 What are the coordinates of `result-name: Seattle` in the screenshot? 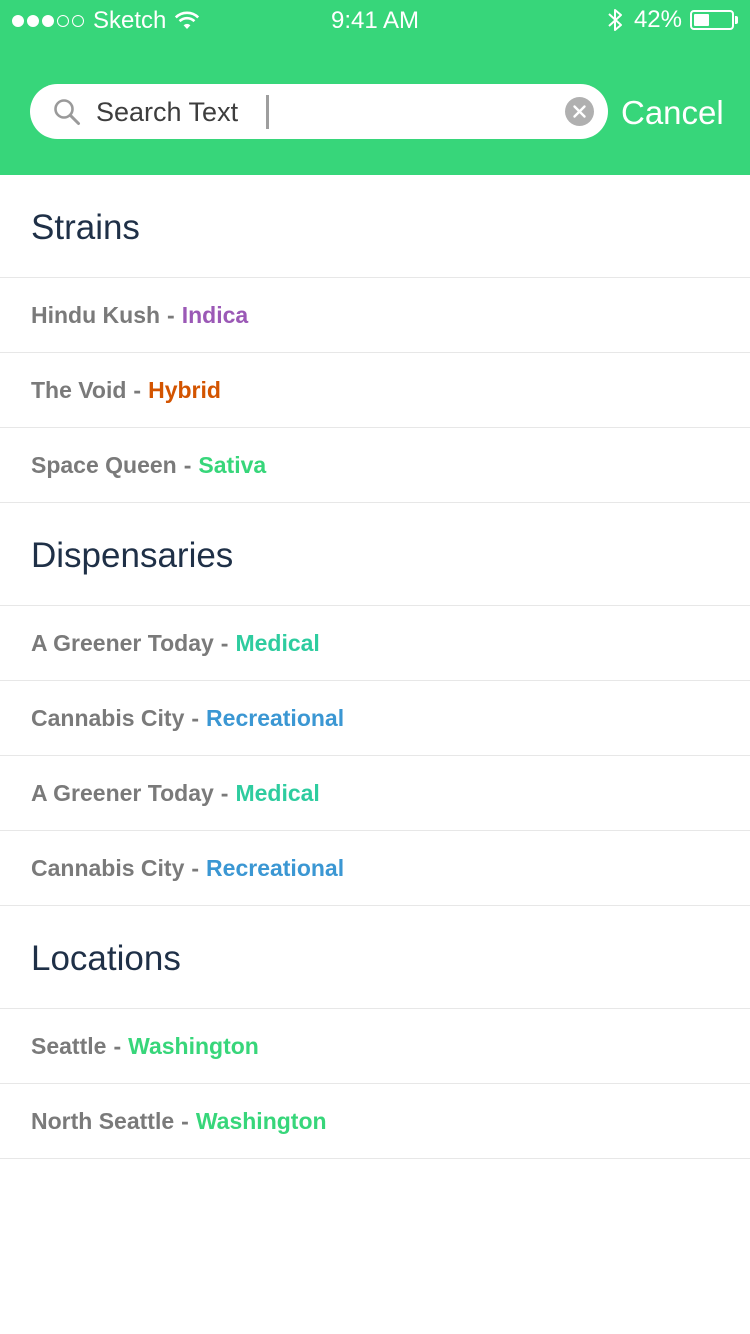 It's located at (69, 1045).